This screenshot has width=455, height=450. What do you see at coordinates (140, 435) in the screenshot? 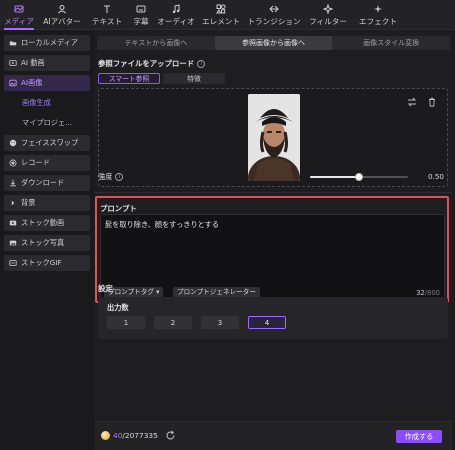
I see `credits-total: /2077335` at bounding box center [140, 435].